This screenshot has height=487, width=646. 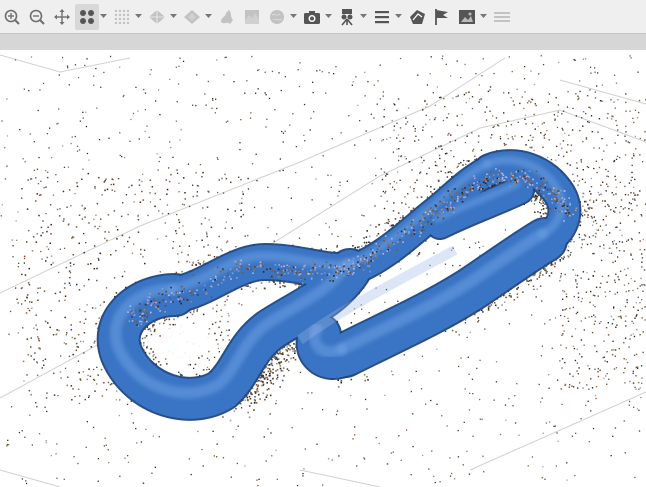 I want to click on move-icon, so click(x=62, y=16).